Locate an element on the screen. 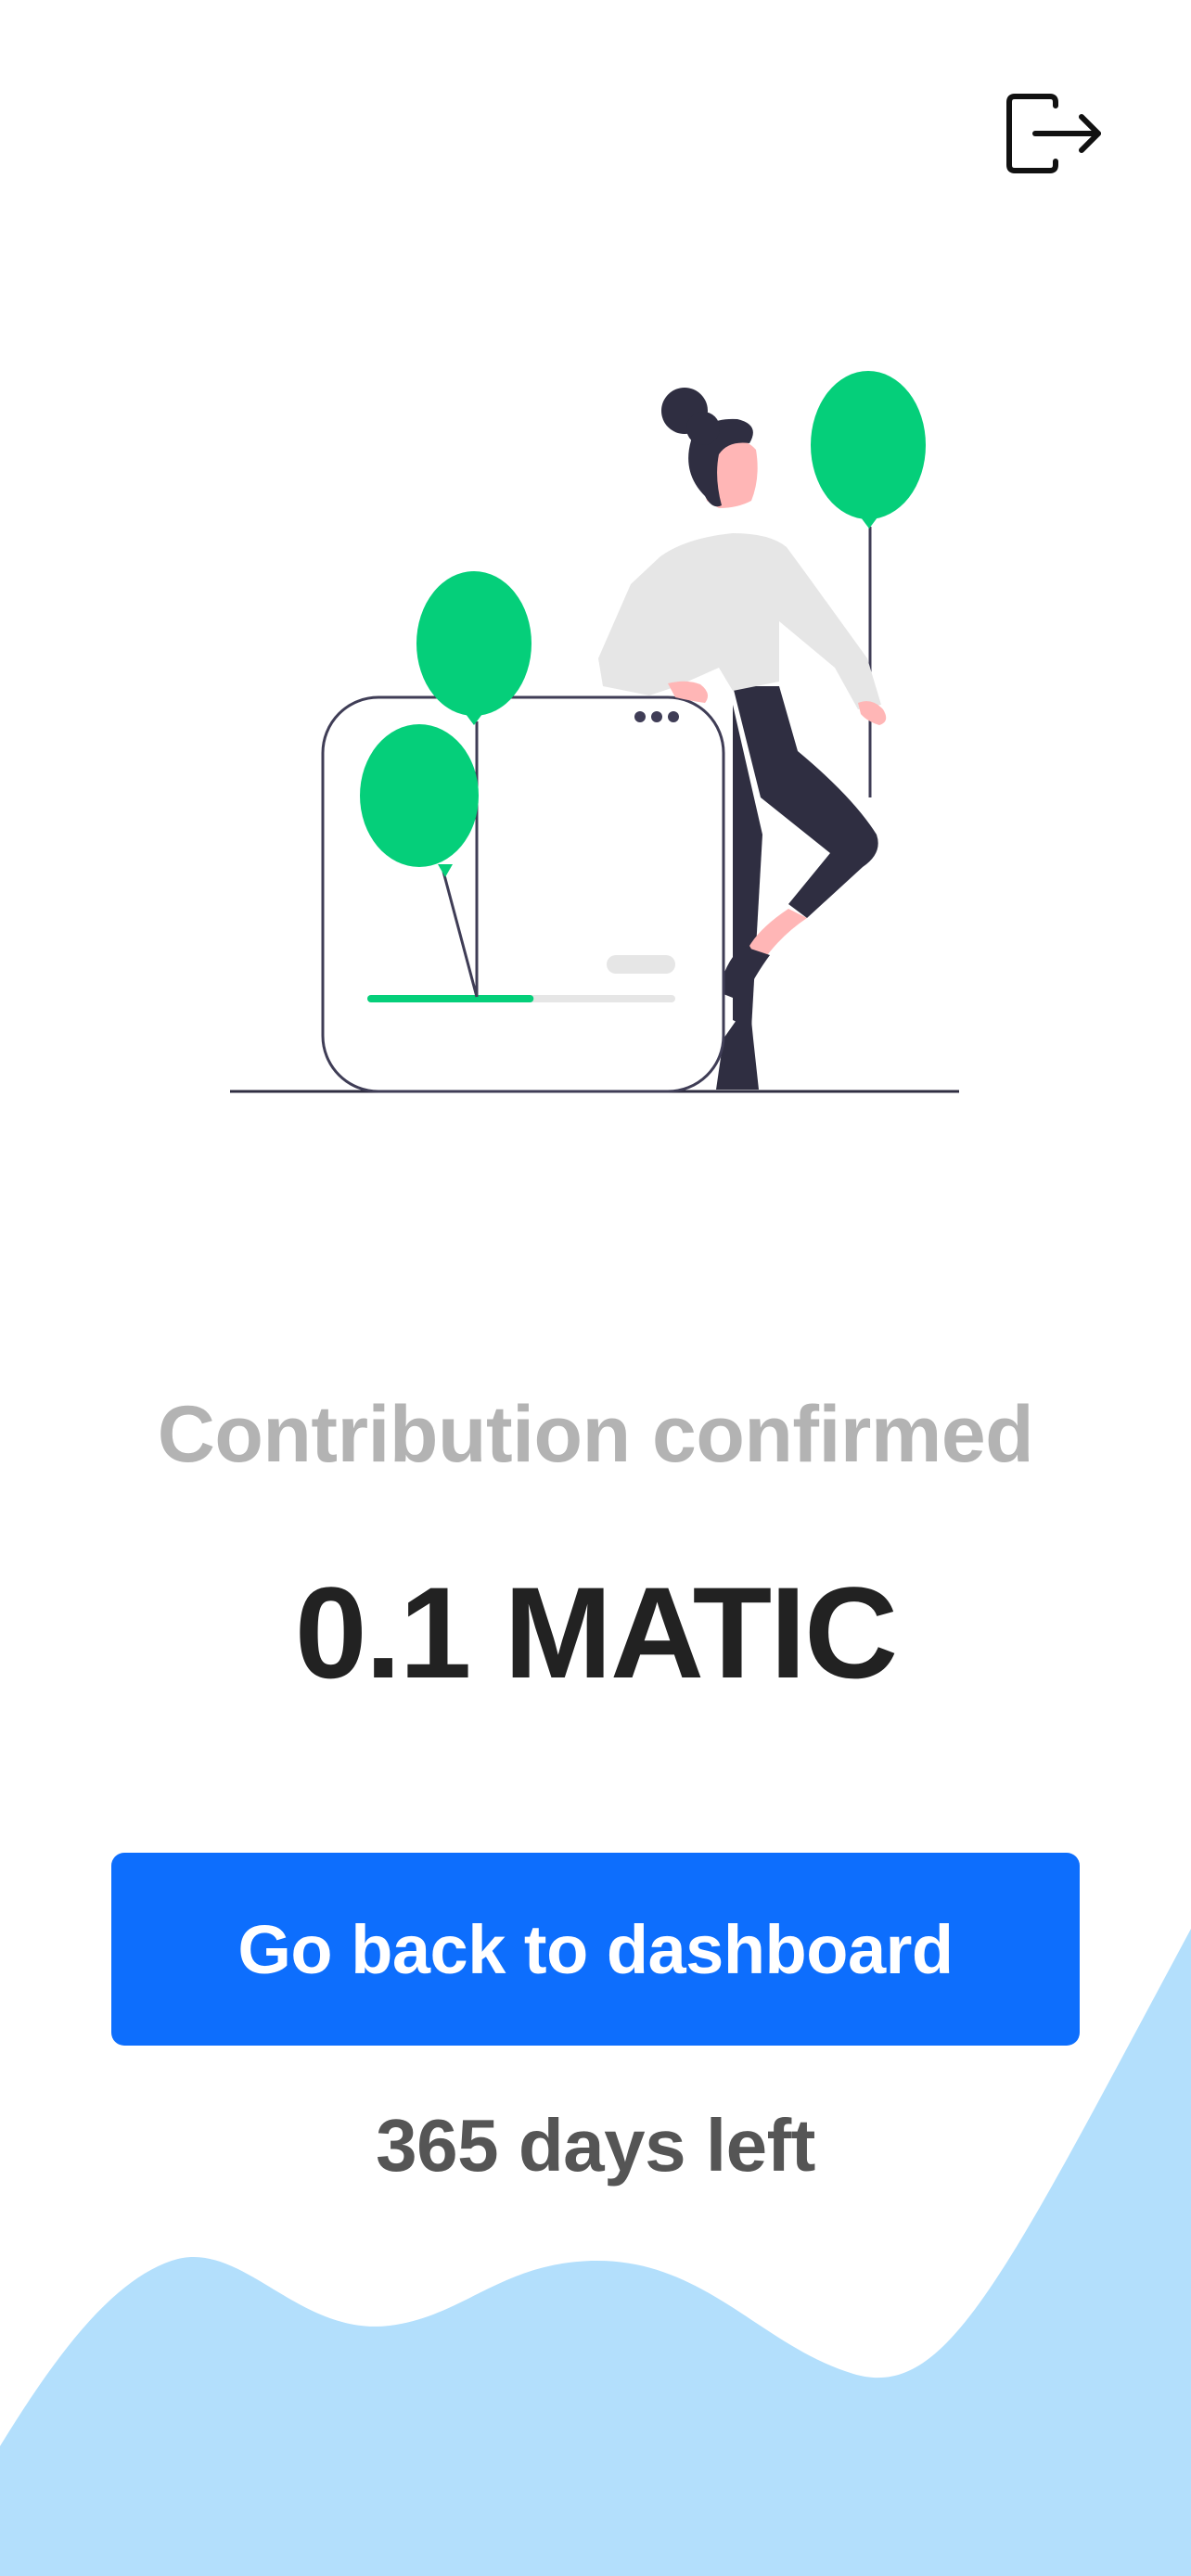 The width and height of the screenshot is (1191, 2576). logout-button is located at coordinates (1054, 134).